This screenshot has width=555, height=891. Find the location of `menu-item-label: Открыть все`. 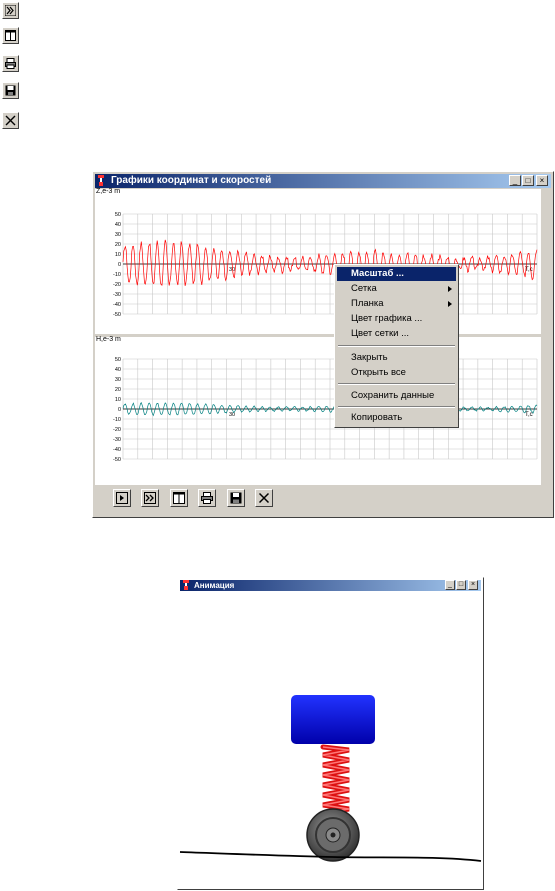

menu-item-label: Открыть все is located at coordinates (378, 372).